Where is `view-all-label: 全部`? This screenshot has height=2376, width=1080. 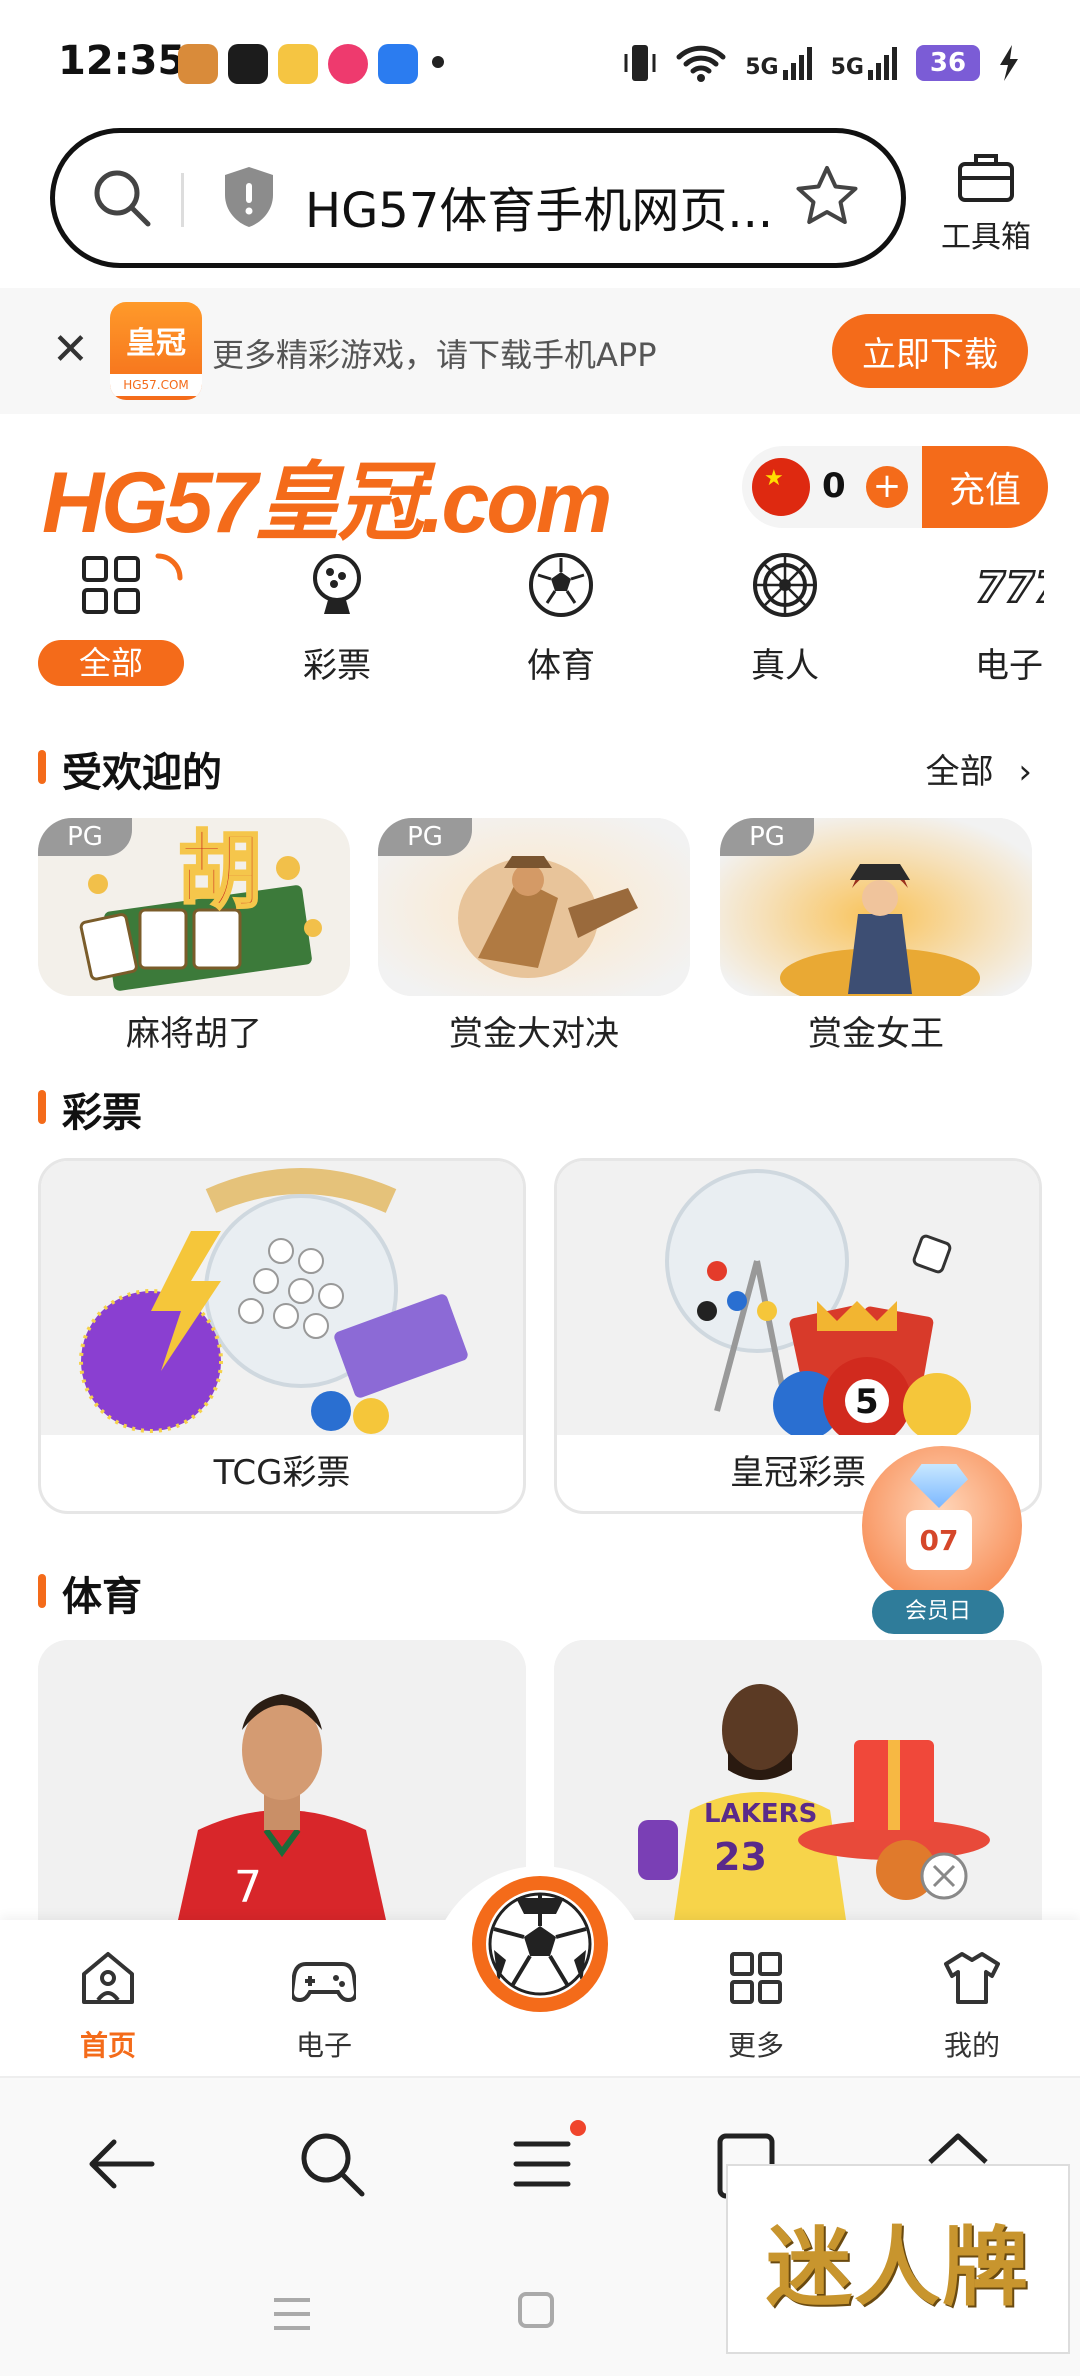 view-all-label: 全部 is located at coordinates (959, 772).